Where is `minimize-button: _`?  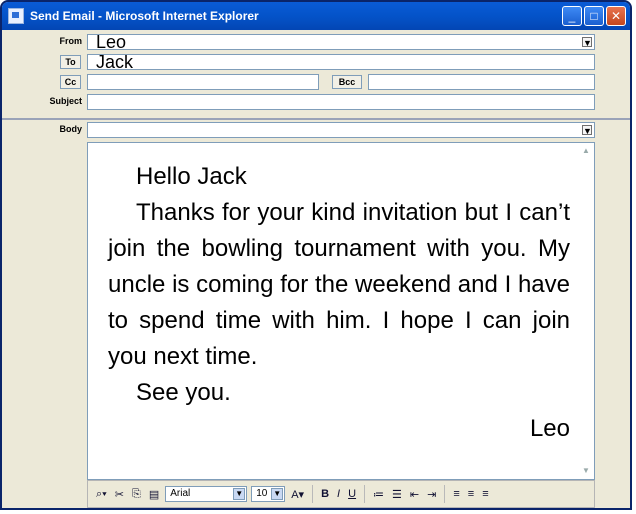
minimize-button: _ is located at coordinates (572, 16).